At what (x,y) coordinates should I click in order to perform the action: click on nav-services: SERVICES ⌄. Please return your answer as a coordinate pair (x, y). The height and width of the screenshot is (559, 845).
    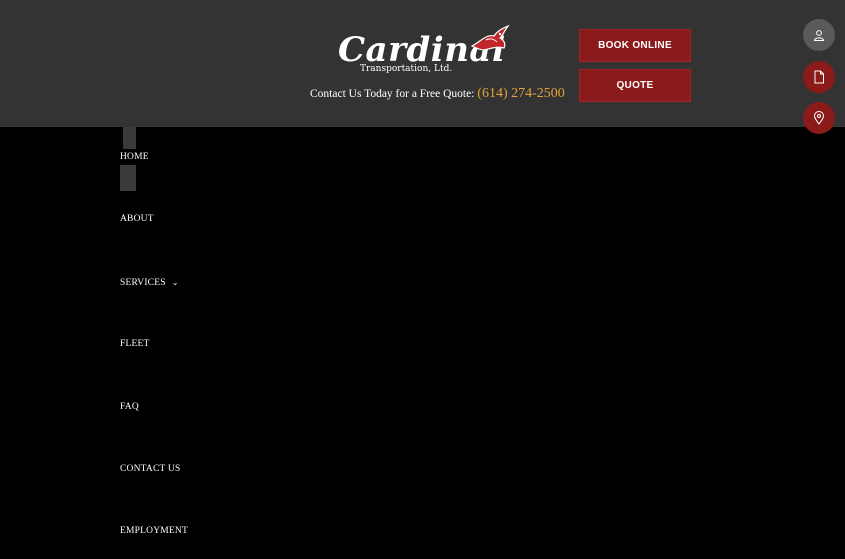
    Looking at the image, I should click on (149, 283).